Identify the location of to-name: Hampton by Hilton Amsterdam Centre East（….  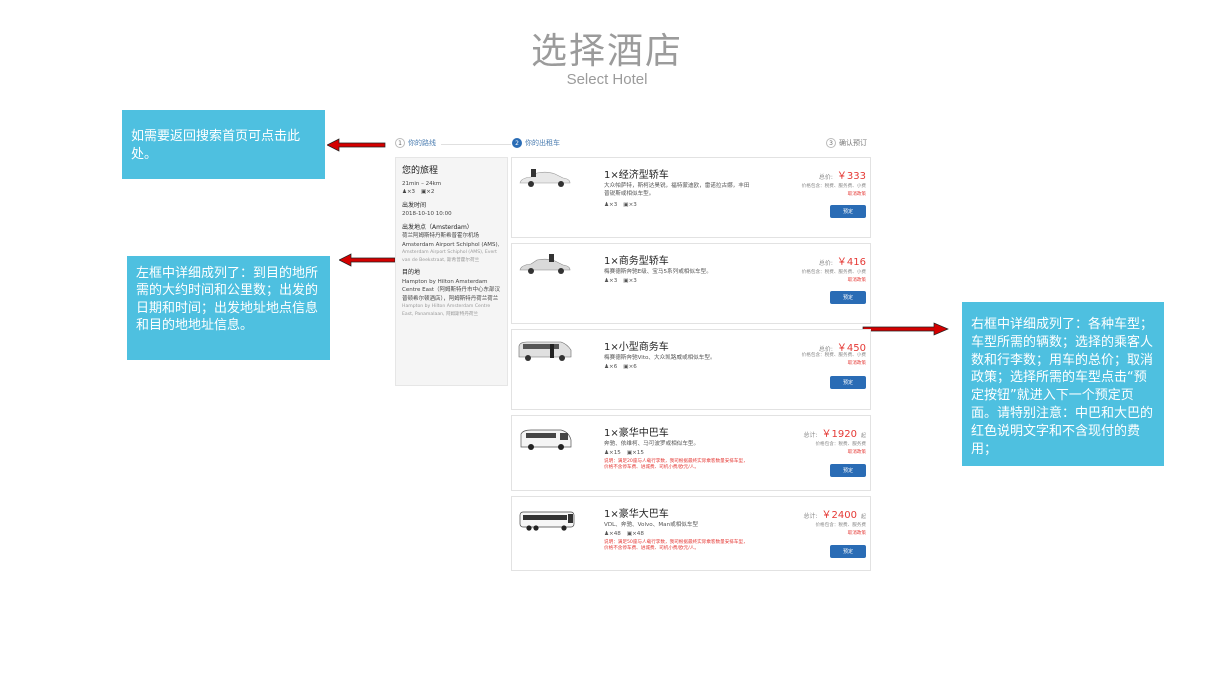
(451, 290).